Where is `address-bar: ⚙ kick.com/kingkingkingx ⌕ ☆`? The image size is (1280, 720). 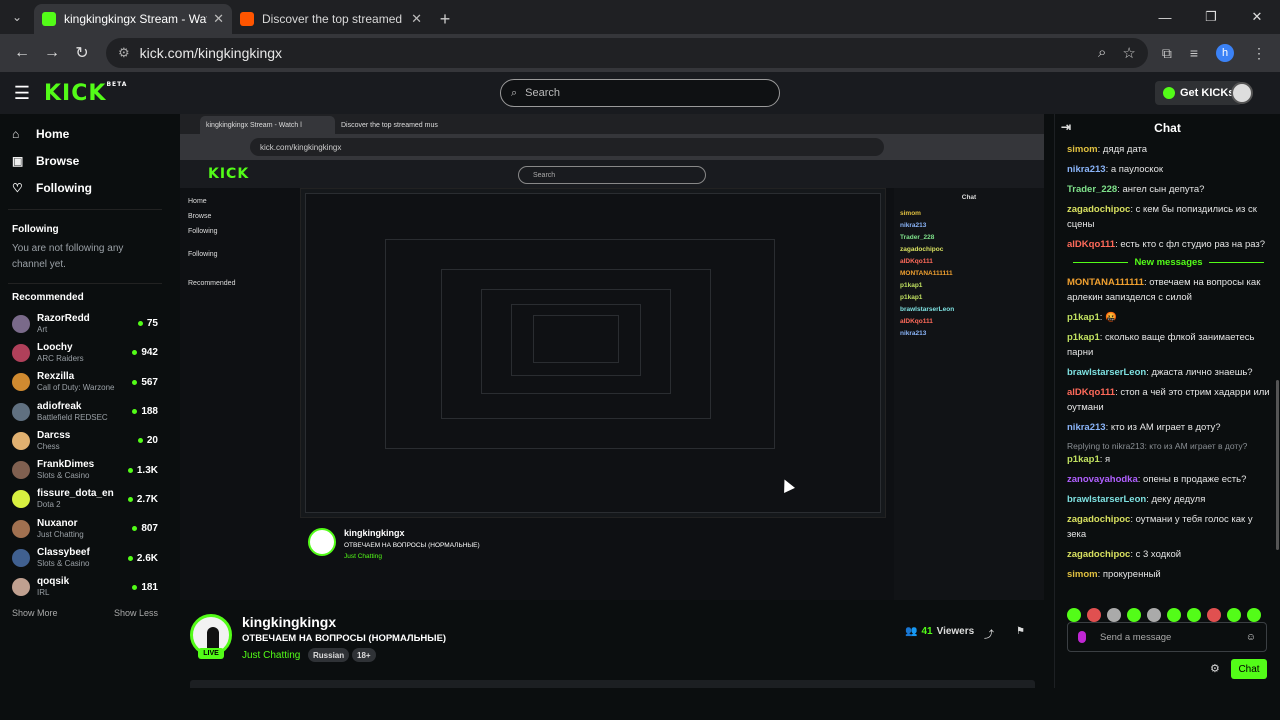
address-bar: ⚙ kick.com/kingkingkingx ⌕ ☆ is located at coordinates (627, 53).